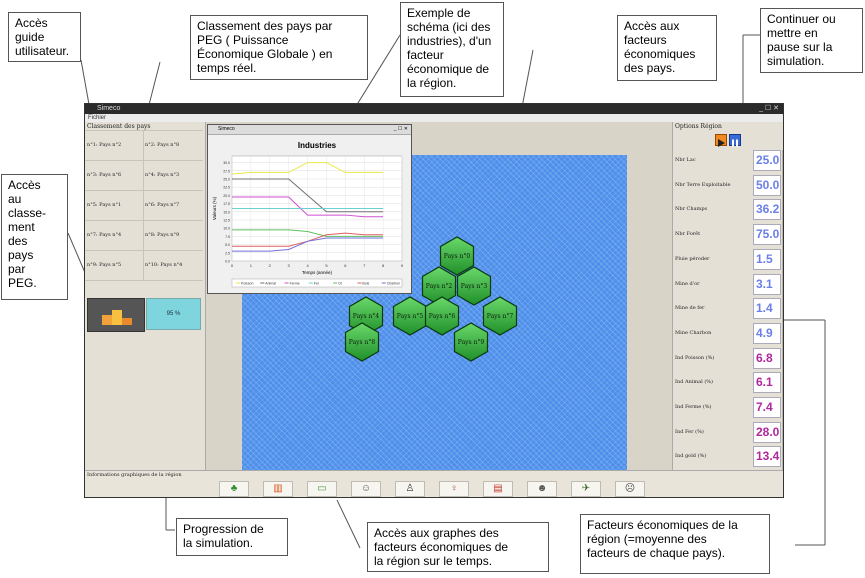 Image resolution: width=865 pixels, height=578 pixels. What do you see at coordinates (728, 186) in the screenshot?
I see `factor-row: Nbr Terre Exploitable 50.0` at bounding box center [728, 186].